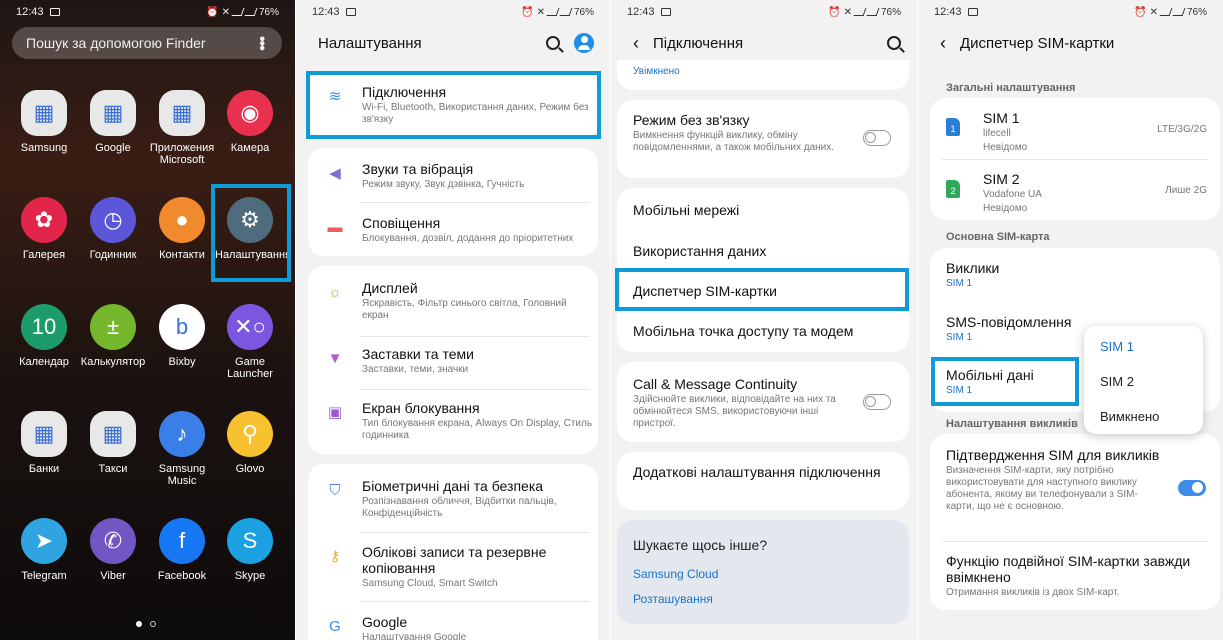 The image size is (1223, 640). I want to click on settings-item-icon: ⚷, so click(335, 556).